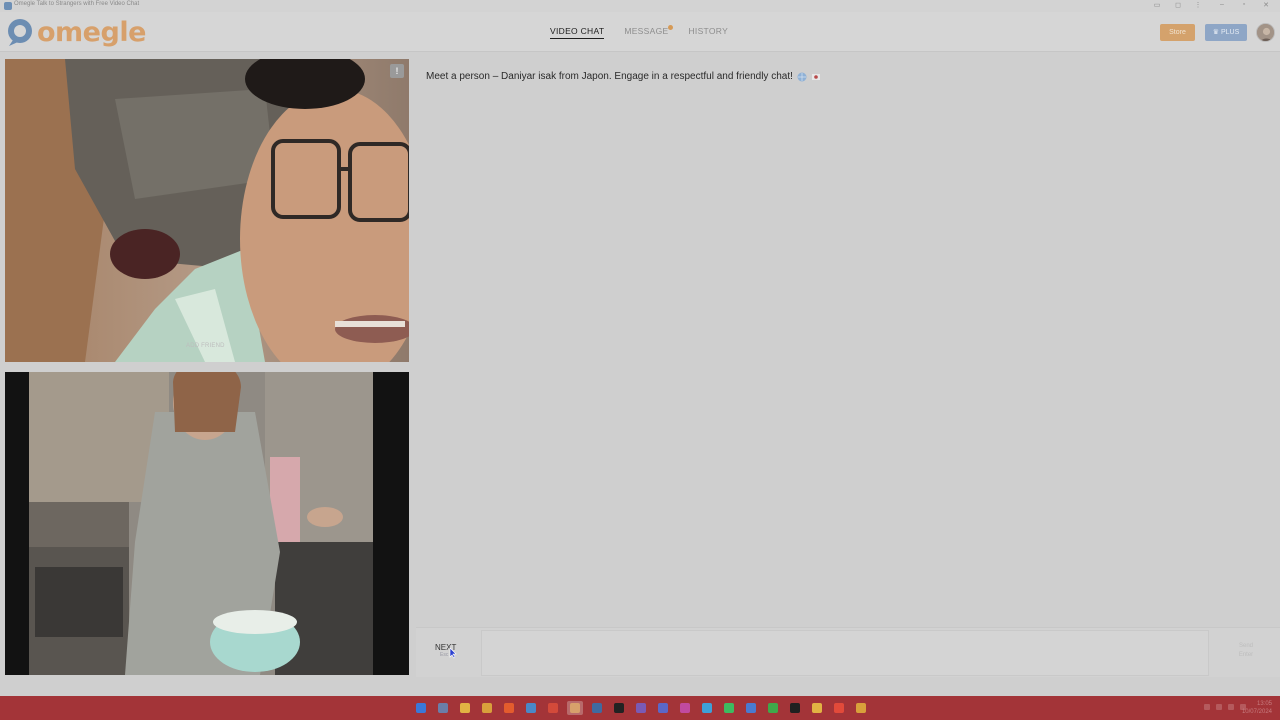 The width and height of the screenshot is (1280, 720). I want to click on minimize-icon: –, so click(1222, 4).